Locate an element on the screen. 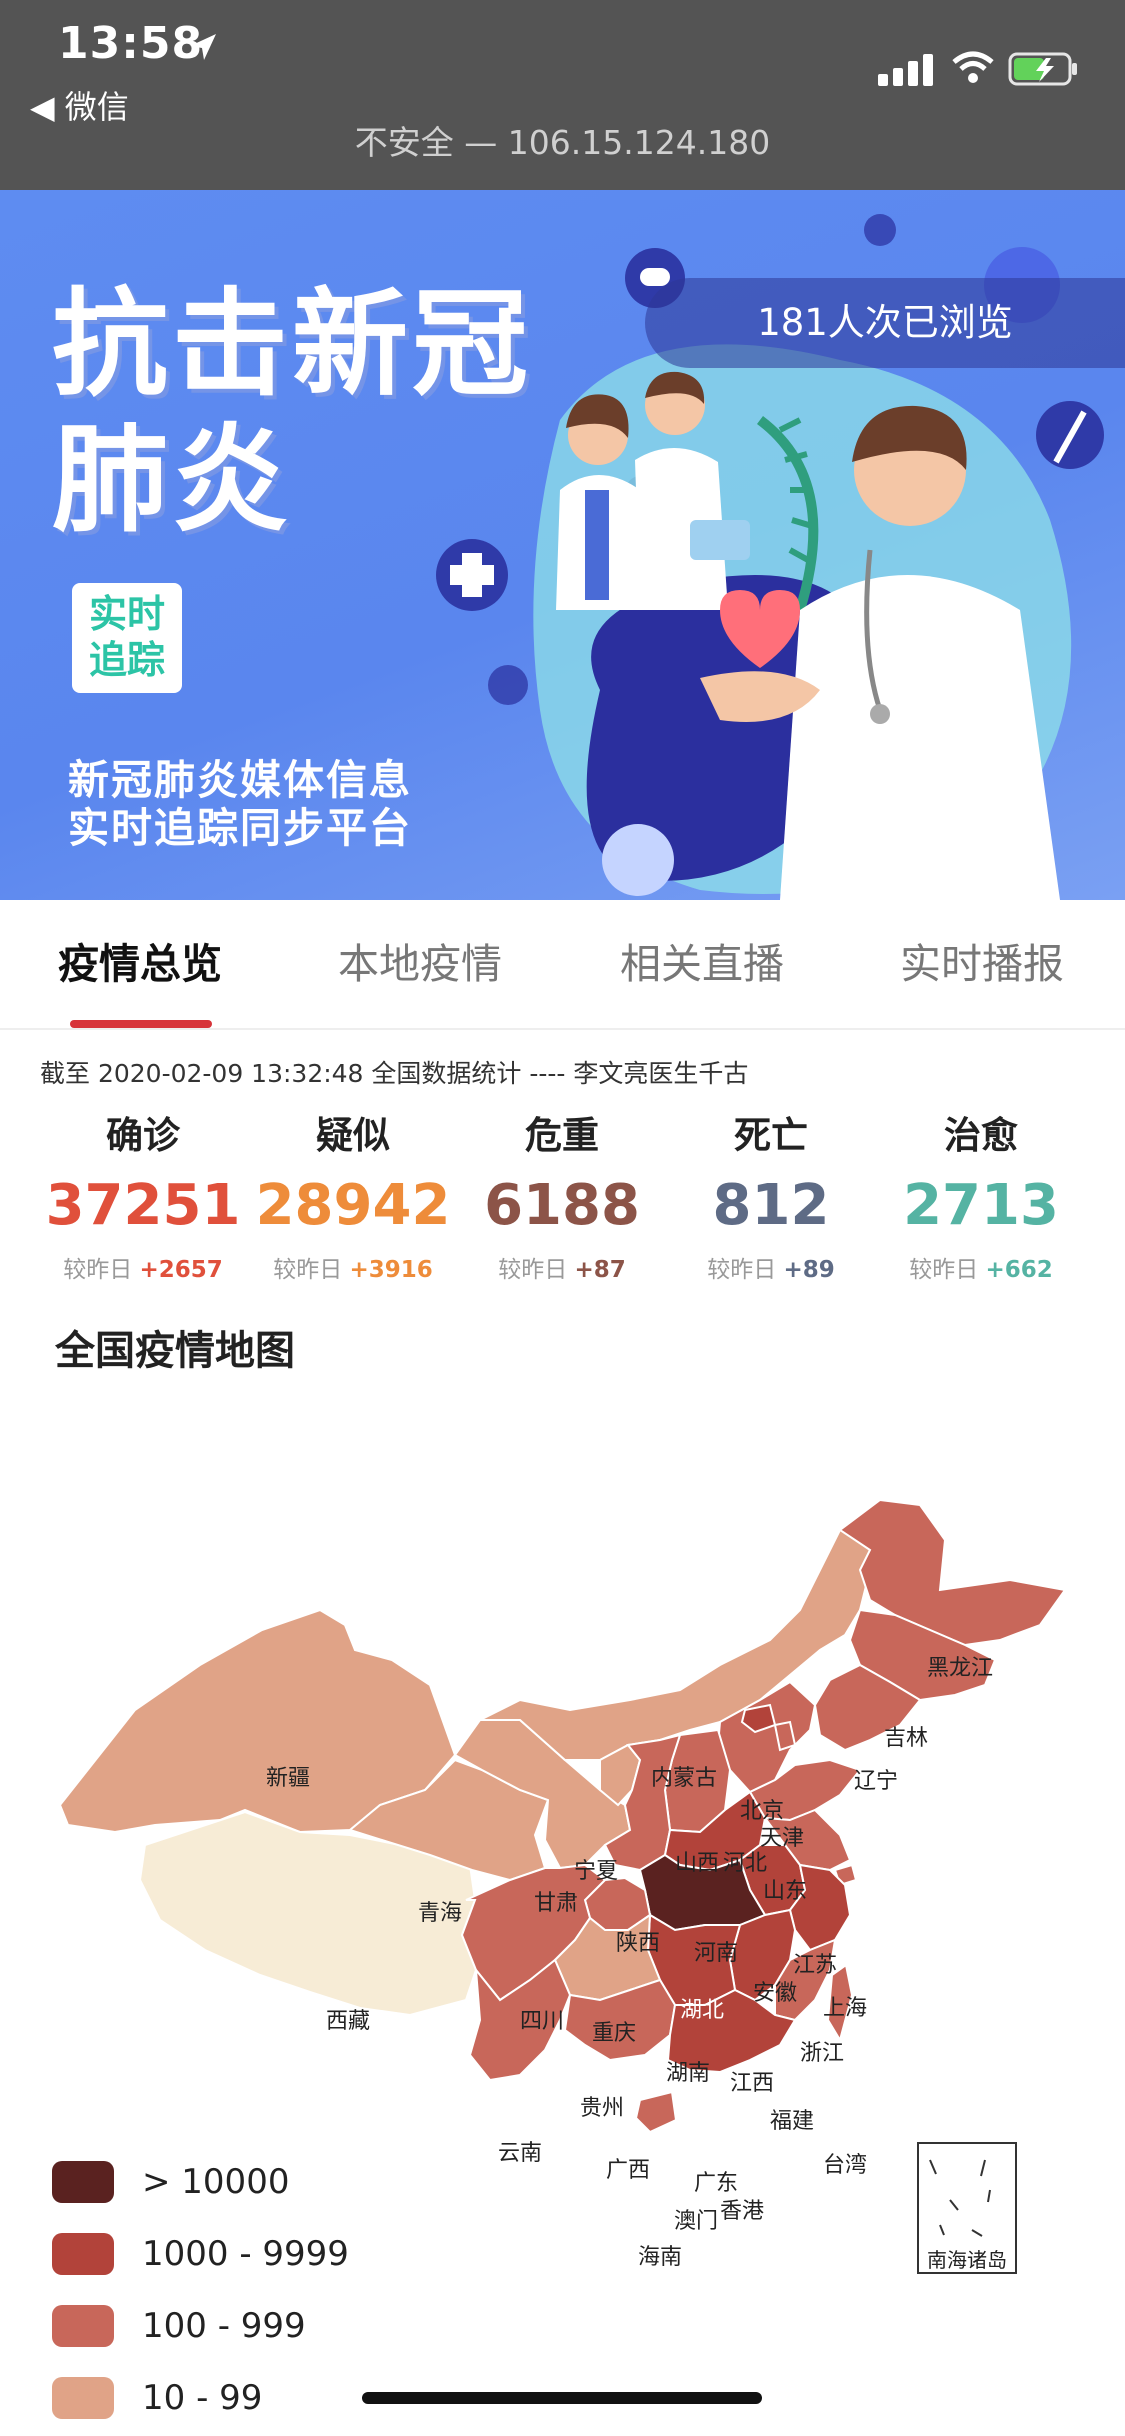 The height and width of the screenshot is (2436, 1125). stat-critical: 危重 6188 较昨日 +87 is located at coordinates (562, 1194).